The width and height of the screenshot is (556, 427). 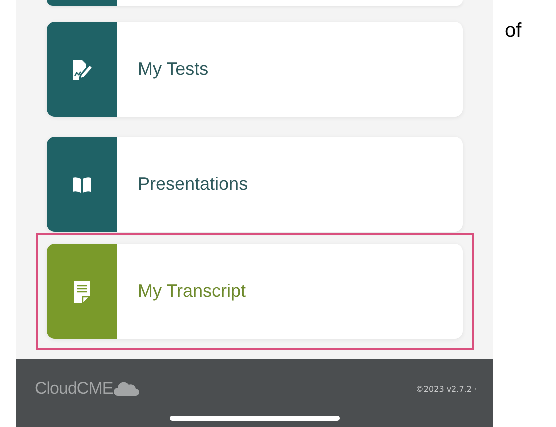 I want to click on app-logo: CloudCME, so click(x=74, y=389).